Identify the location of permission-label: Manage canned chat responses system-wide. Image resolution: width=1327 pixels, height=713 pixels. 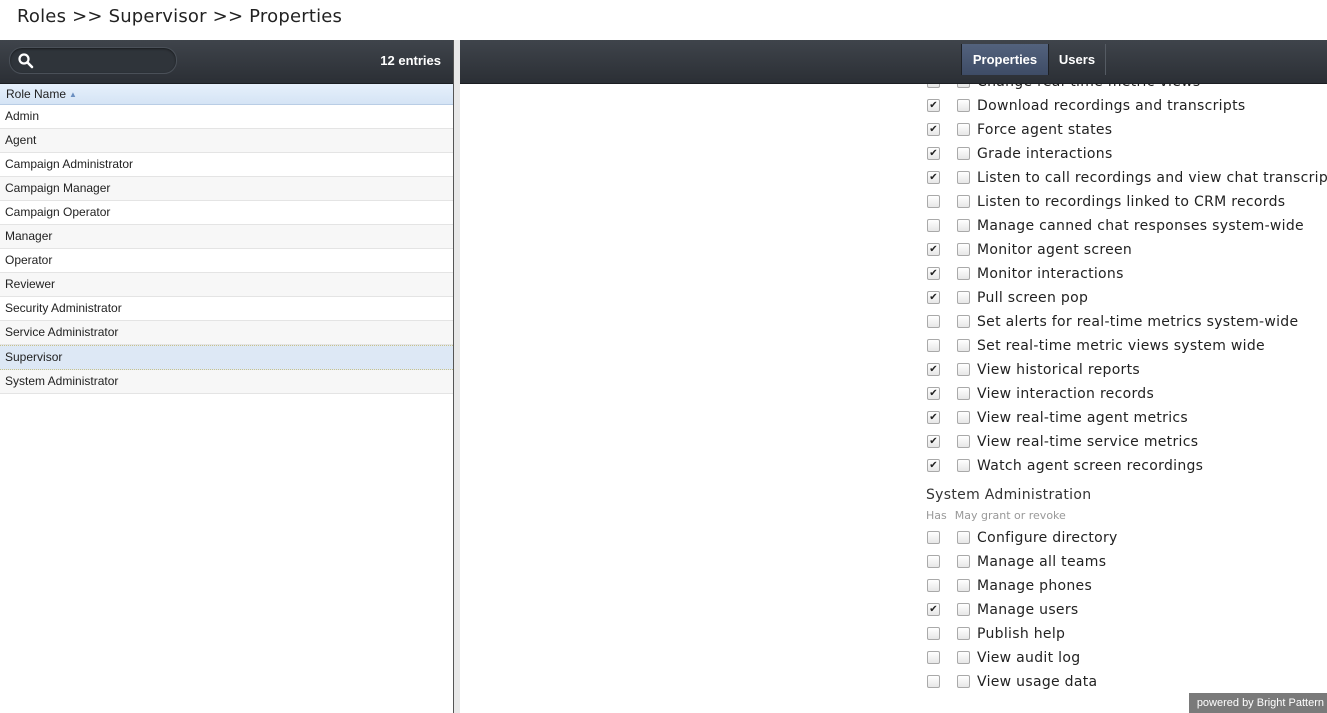
(1140, 226).